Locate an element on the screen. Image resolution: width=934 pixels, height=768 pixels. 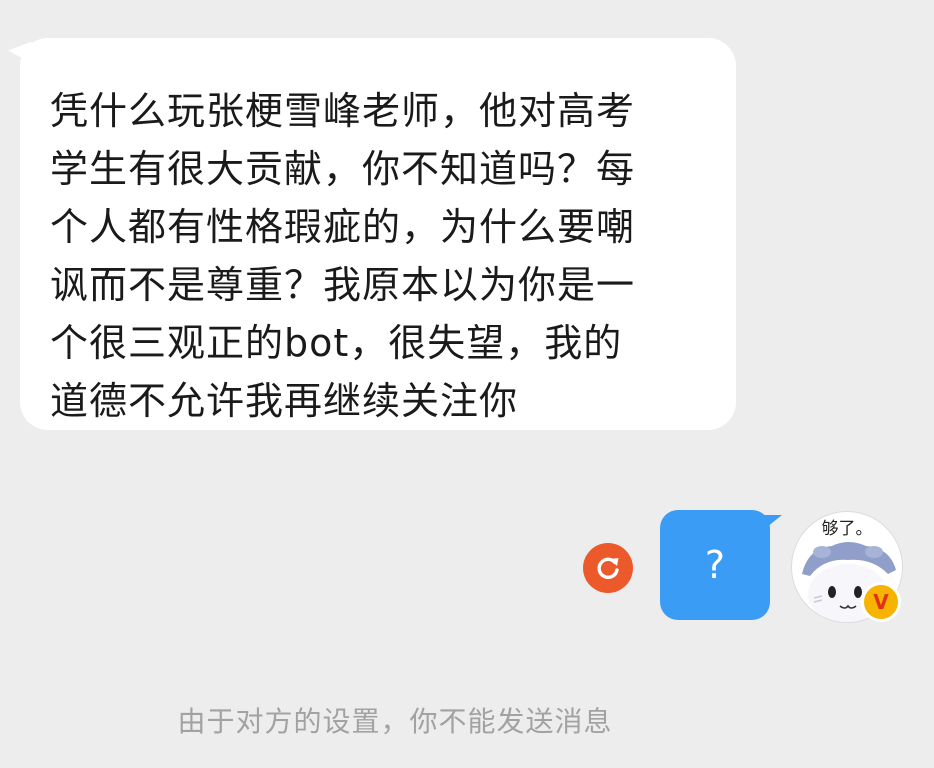
resend-button is located at coordinates (608, 568).